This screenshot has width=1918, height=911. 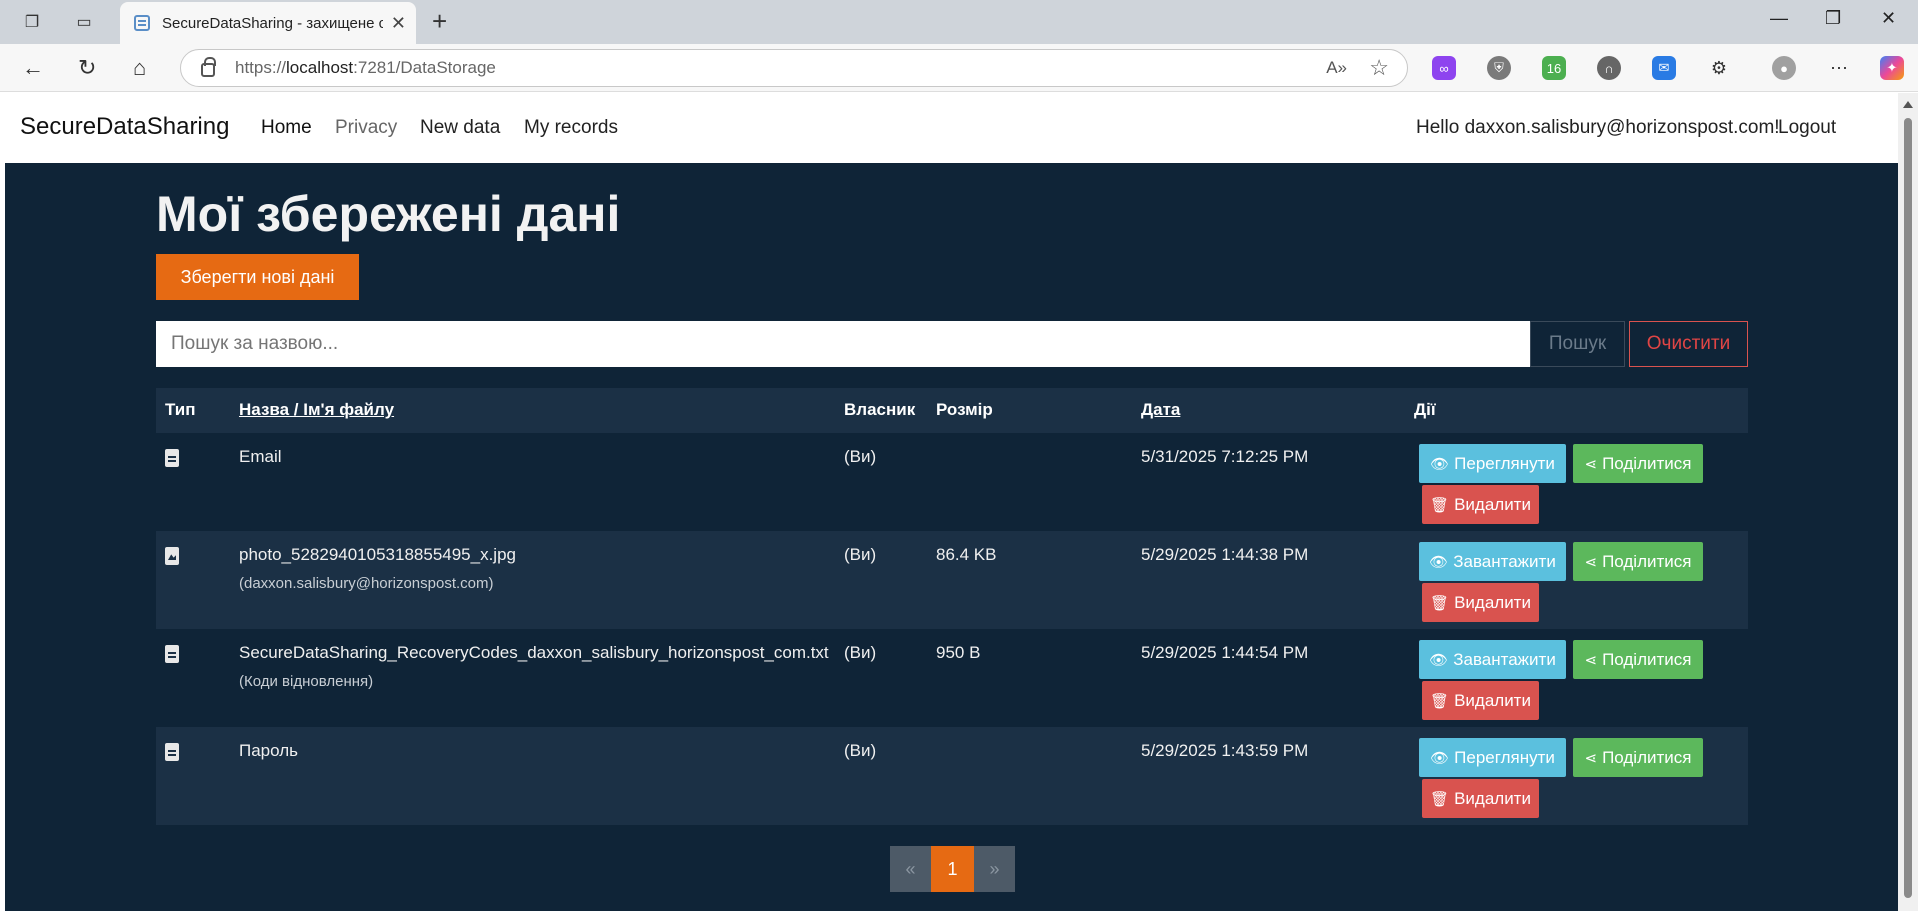 I want to click on record-size: 86.4 KB, so click(x=966, y=554).